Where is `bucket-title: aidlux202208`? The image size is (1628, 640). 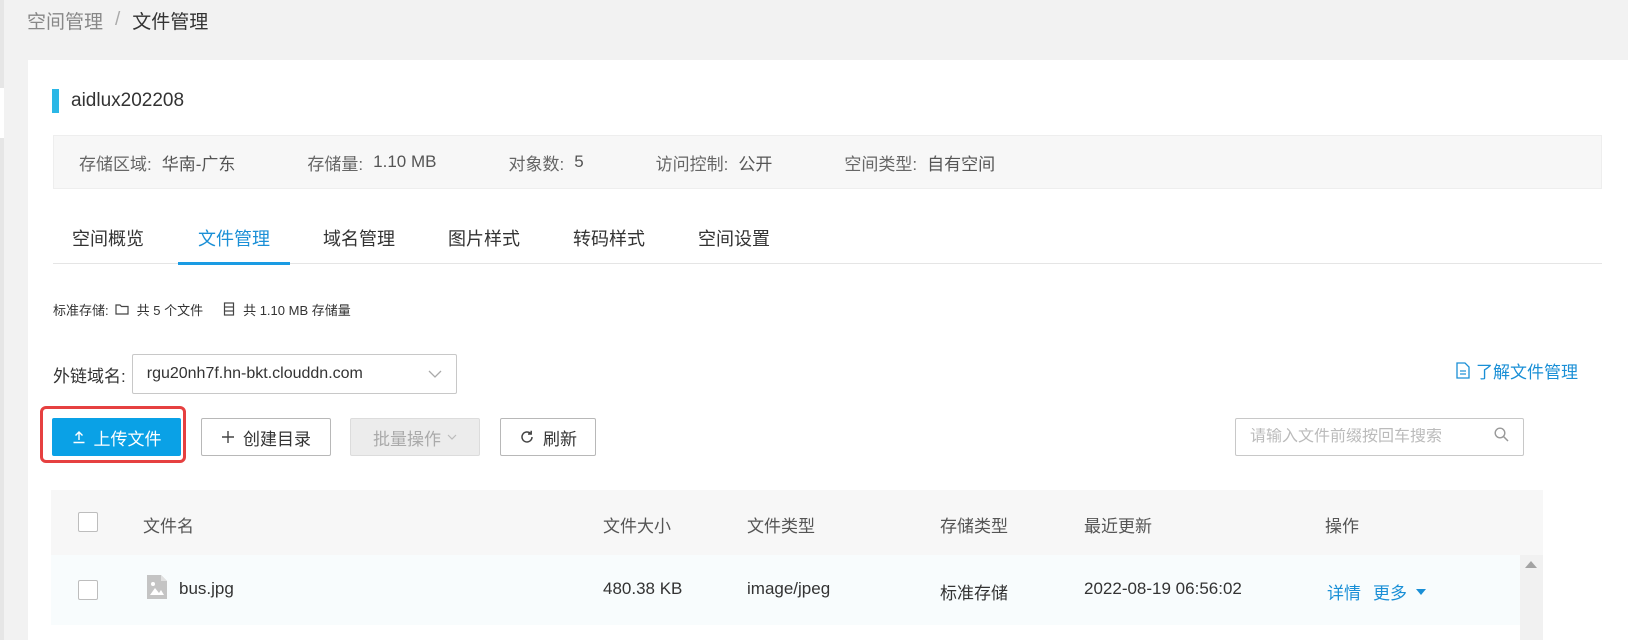
bucket-title: aidlux202208 is located at coordinates (118, 101).